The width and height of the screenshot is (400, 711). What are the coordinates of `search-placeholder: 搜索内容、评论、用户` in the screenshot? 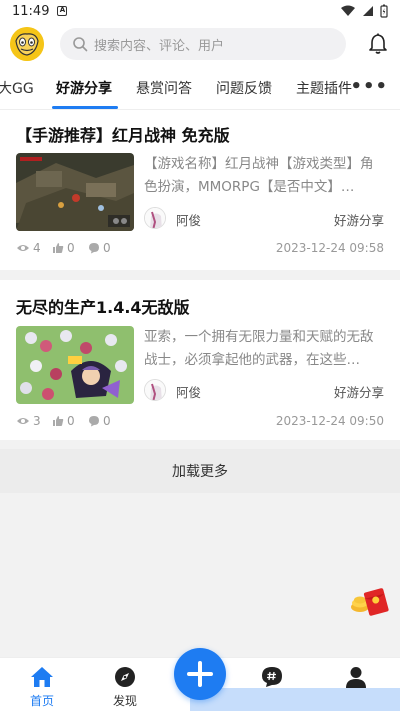 It's located at (159, 46).